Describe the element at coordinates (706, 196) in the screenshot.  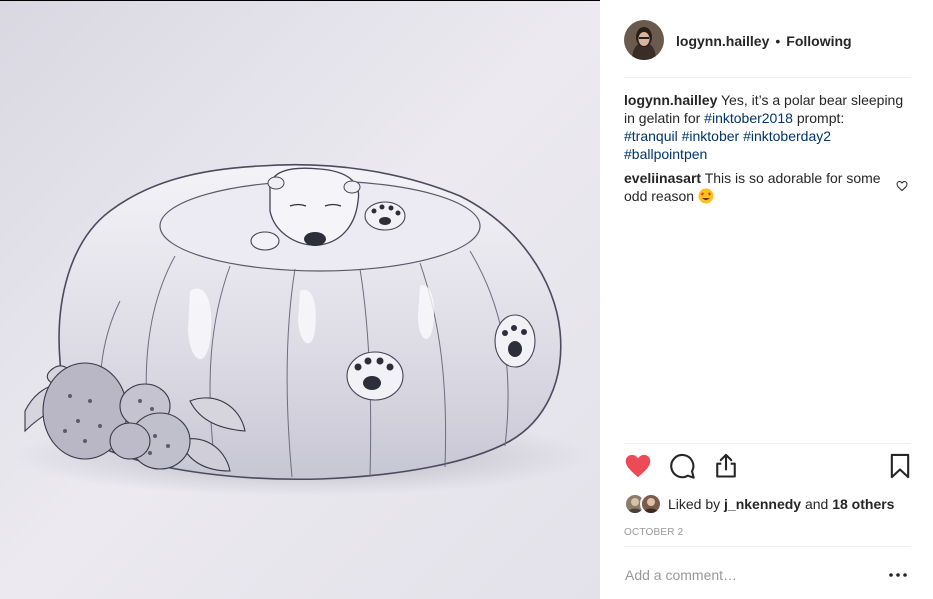
I see `heart-eyes-emoji-icon` at that location.